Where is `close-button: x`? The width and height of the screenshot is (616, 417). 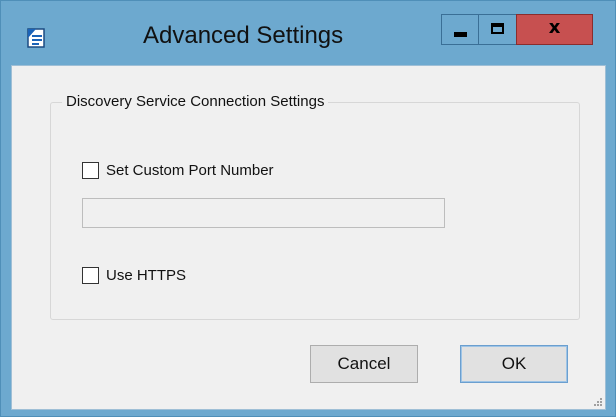 close-button: x is located at coordinates (554, 29).